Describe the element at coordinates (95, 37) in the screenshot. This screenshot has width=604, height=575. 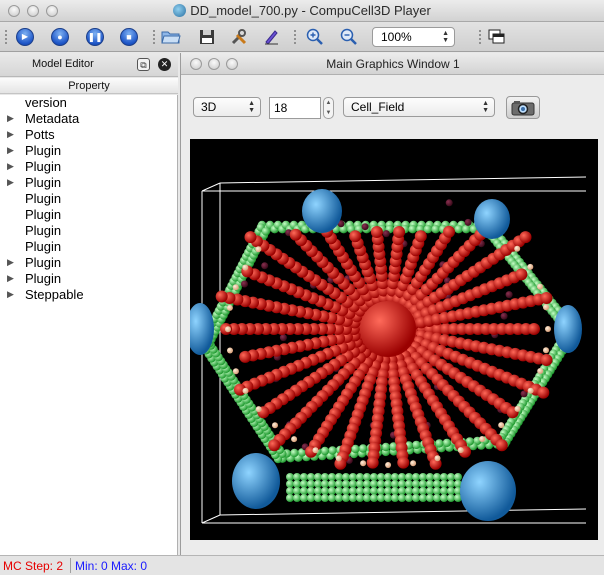
I see `pause-button: ❚❚` at that location.